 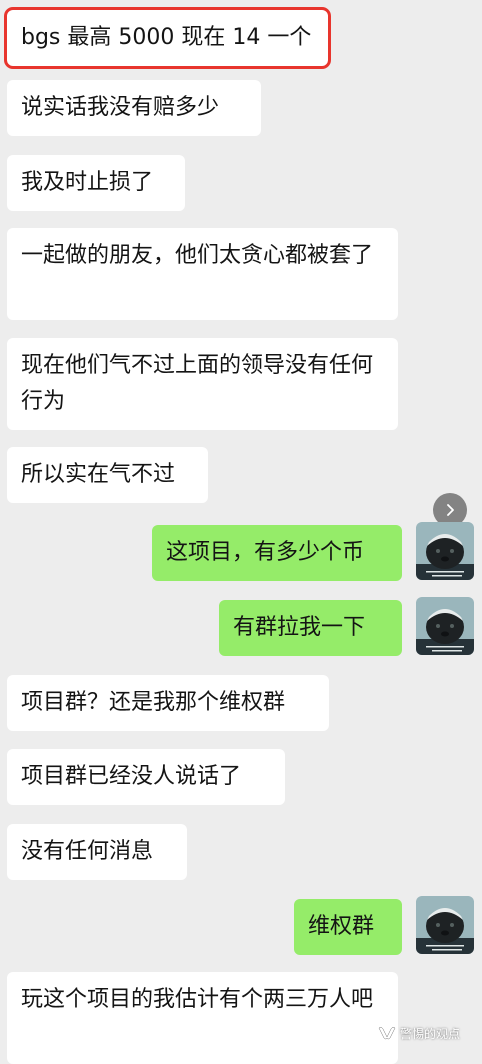 What do you see at coordinates (450, 510) in the screenshot?
I see `chevron-right-icon` at bounding box center [450, 510].